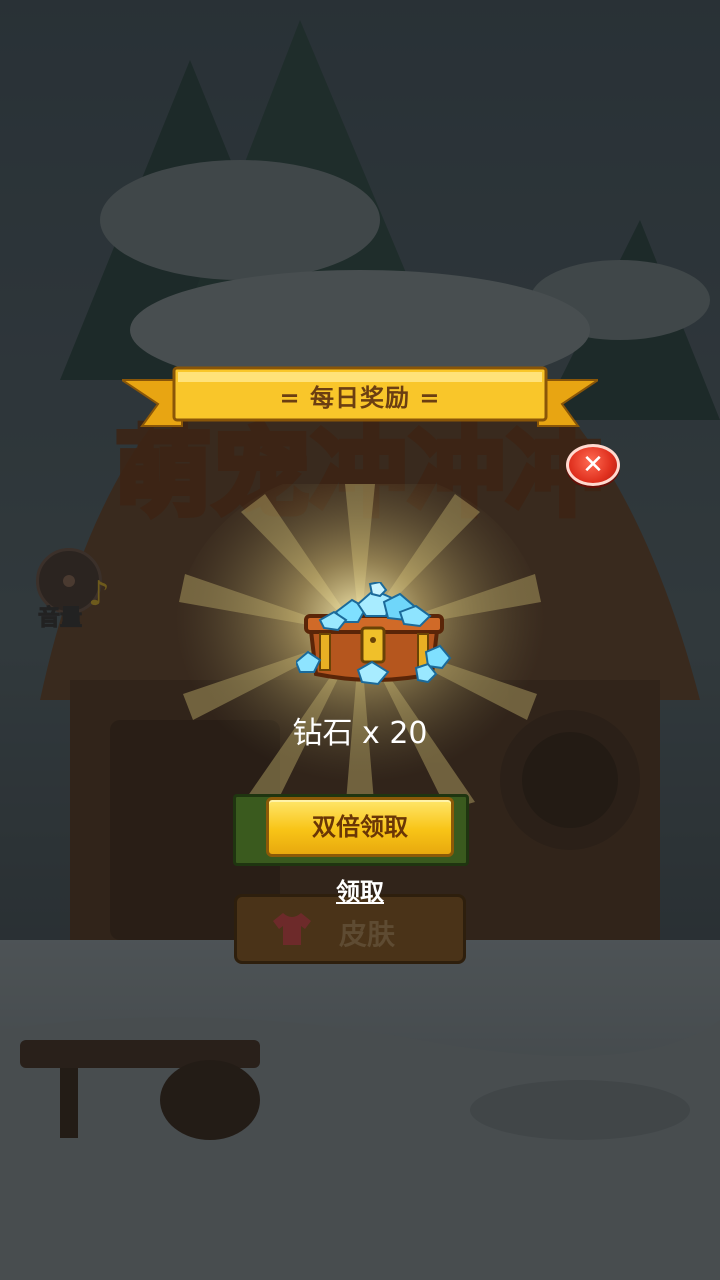 Image resolution: width=720 pixels, height=1280 pixels. Describe the element at coordinates (360, 733) in the screenshot. I see `reward-amount: 钻石 x 20` at that location.